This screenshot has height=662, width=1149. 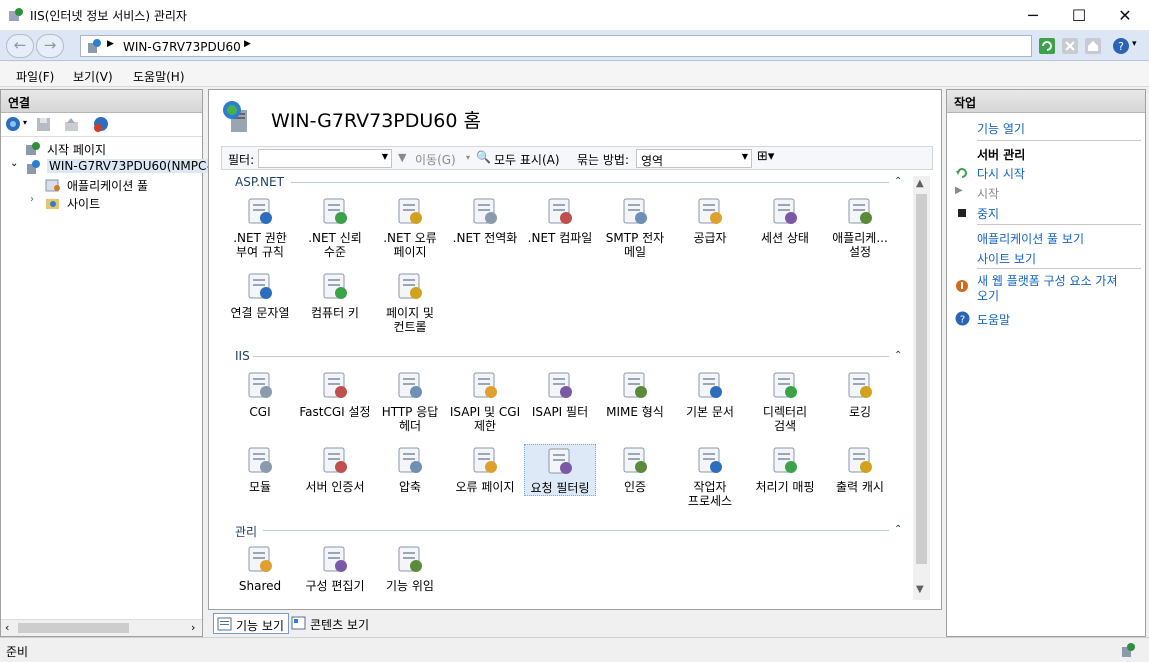 What do you see at coordinates (1059, 224) in the screenshot?
I see `divider` at bounding box center [1059, 224].